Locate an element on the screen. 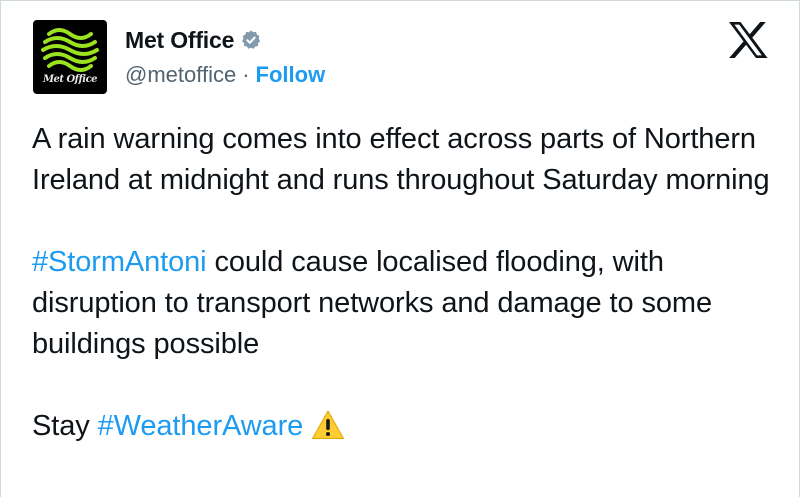 This screenshot has width=800, height=497. hashtag-storm-antoni: #StormAntoni is located at coordinates (119, 262).